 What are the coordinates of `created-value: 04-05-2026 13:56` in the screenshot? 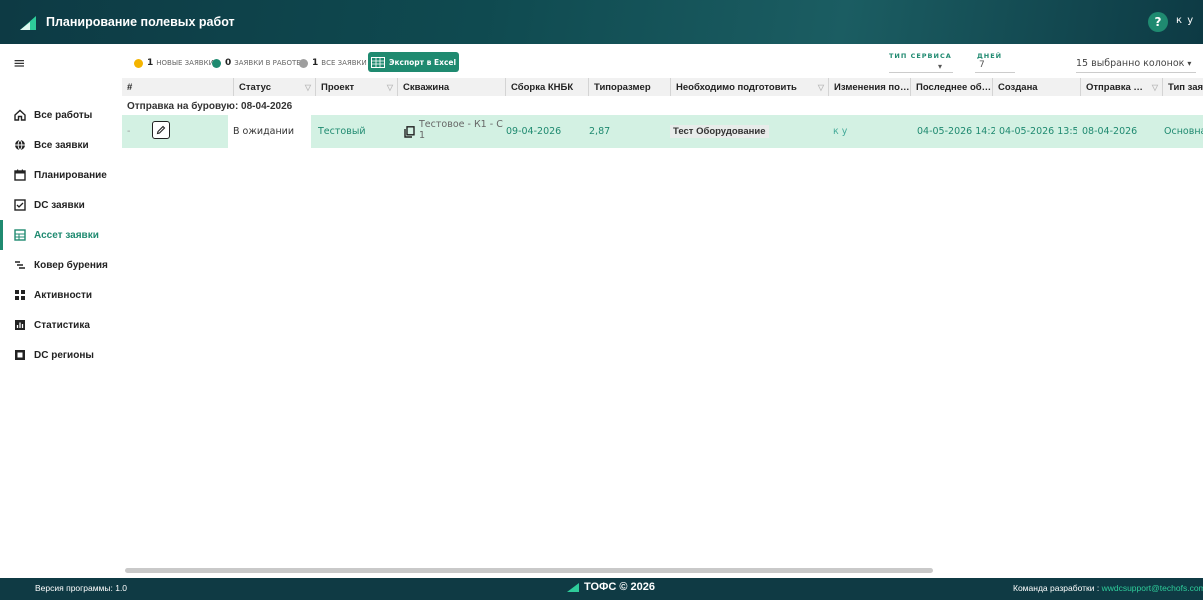 It's located at (1038, 131).